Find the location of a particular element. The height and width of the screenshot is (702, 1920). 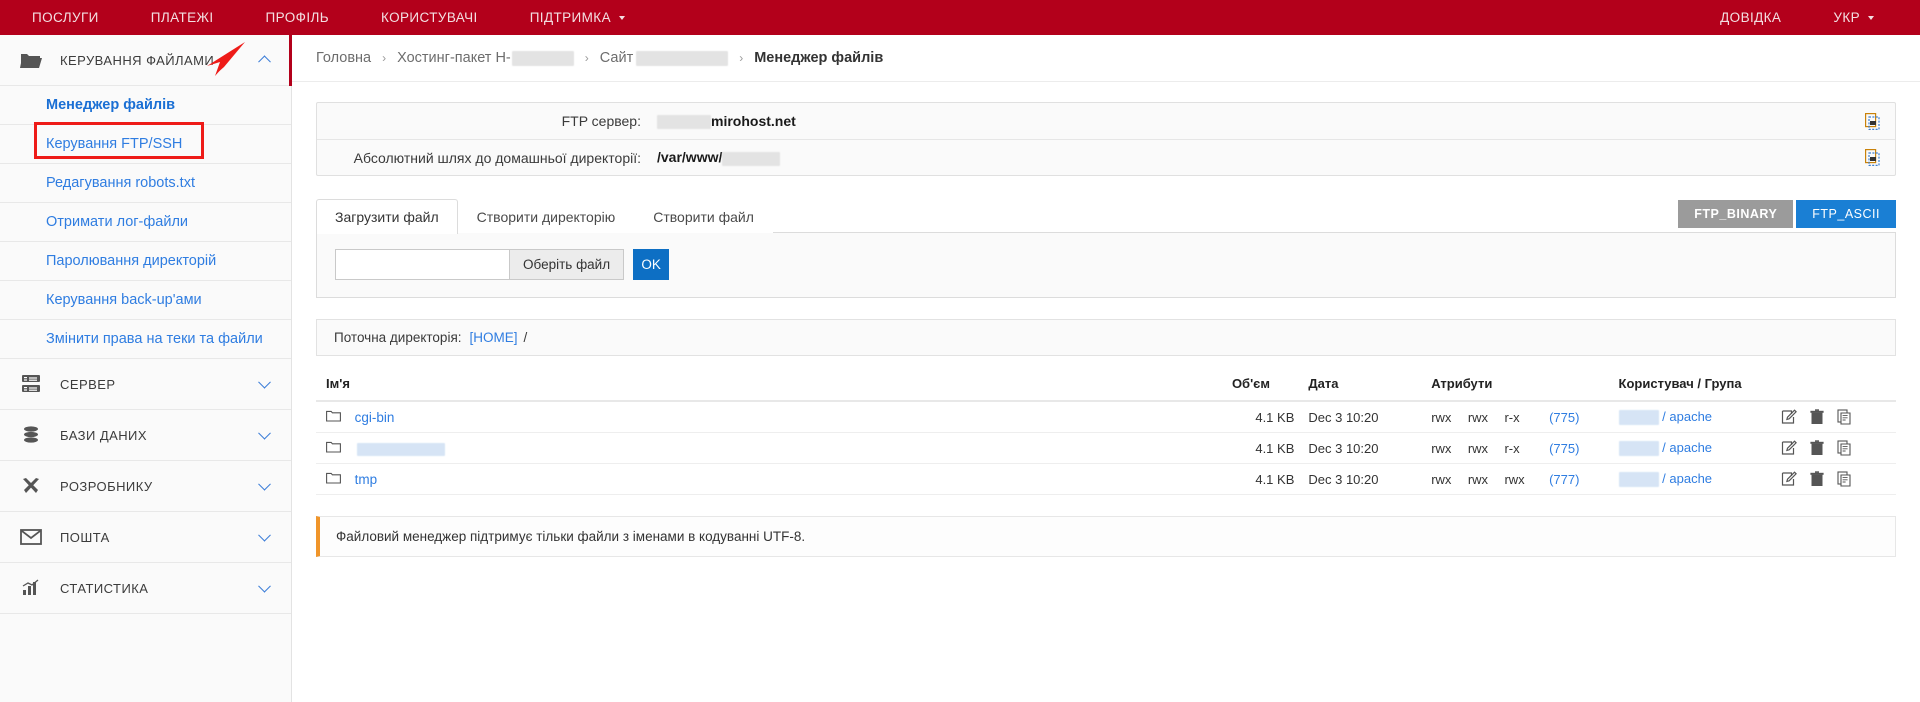

home-directory-link: [HOME] is located at coordinates (494, 337).